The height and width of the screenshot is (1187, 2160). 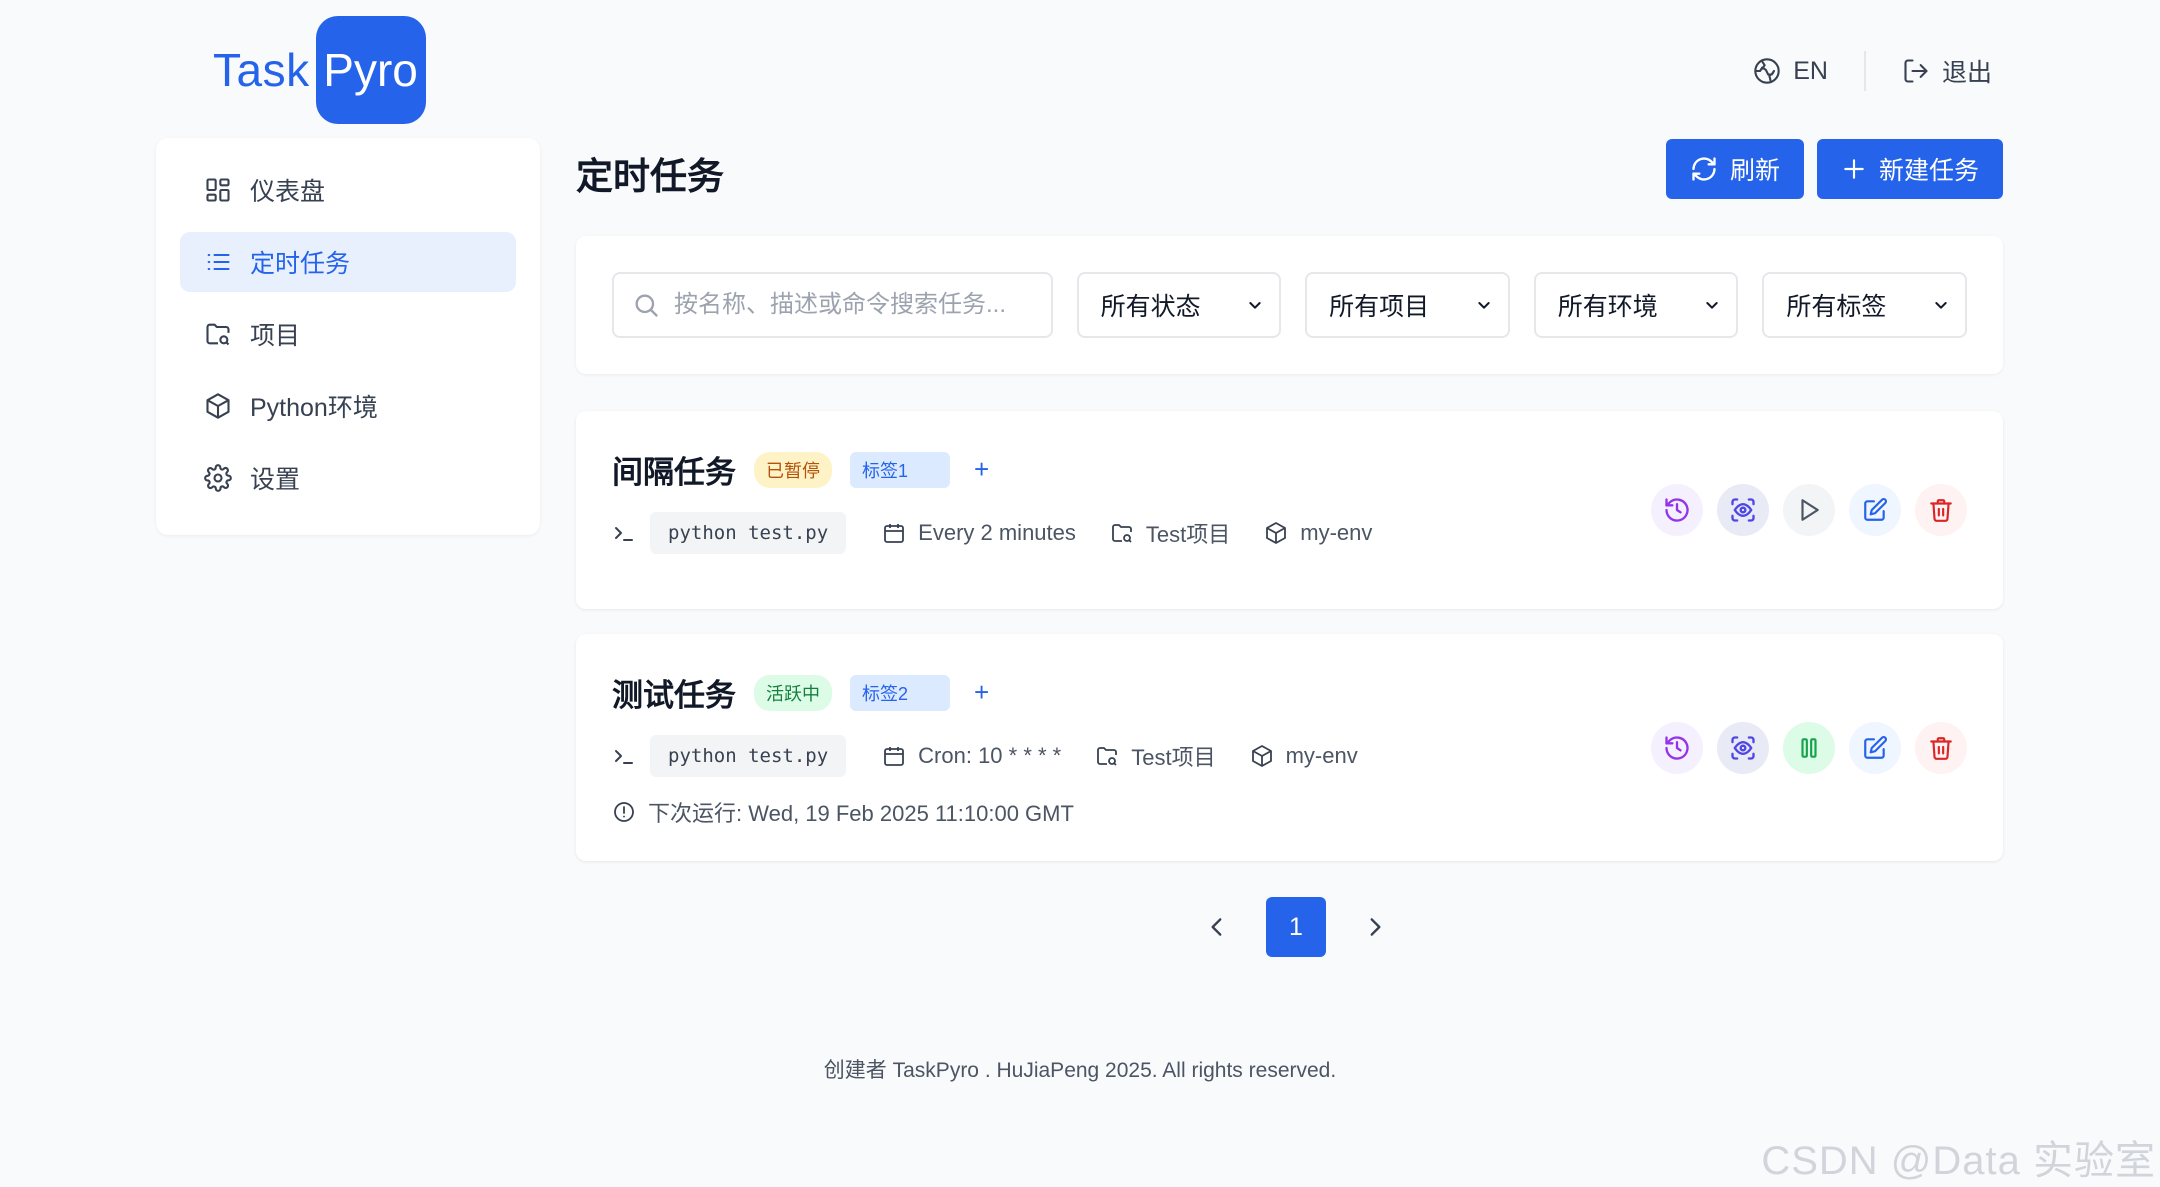 I want to click on status-filter-value: 所有状态, so click(x=1150, y=307).